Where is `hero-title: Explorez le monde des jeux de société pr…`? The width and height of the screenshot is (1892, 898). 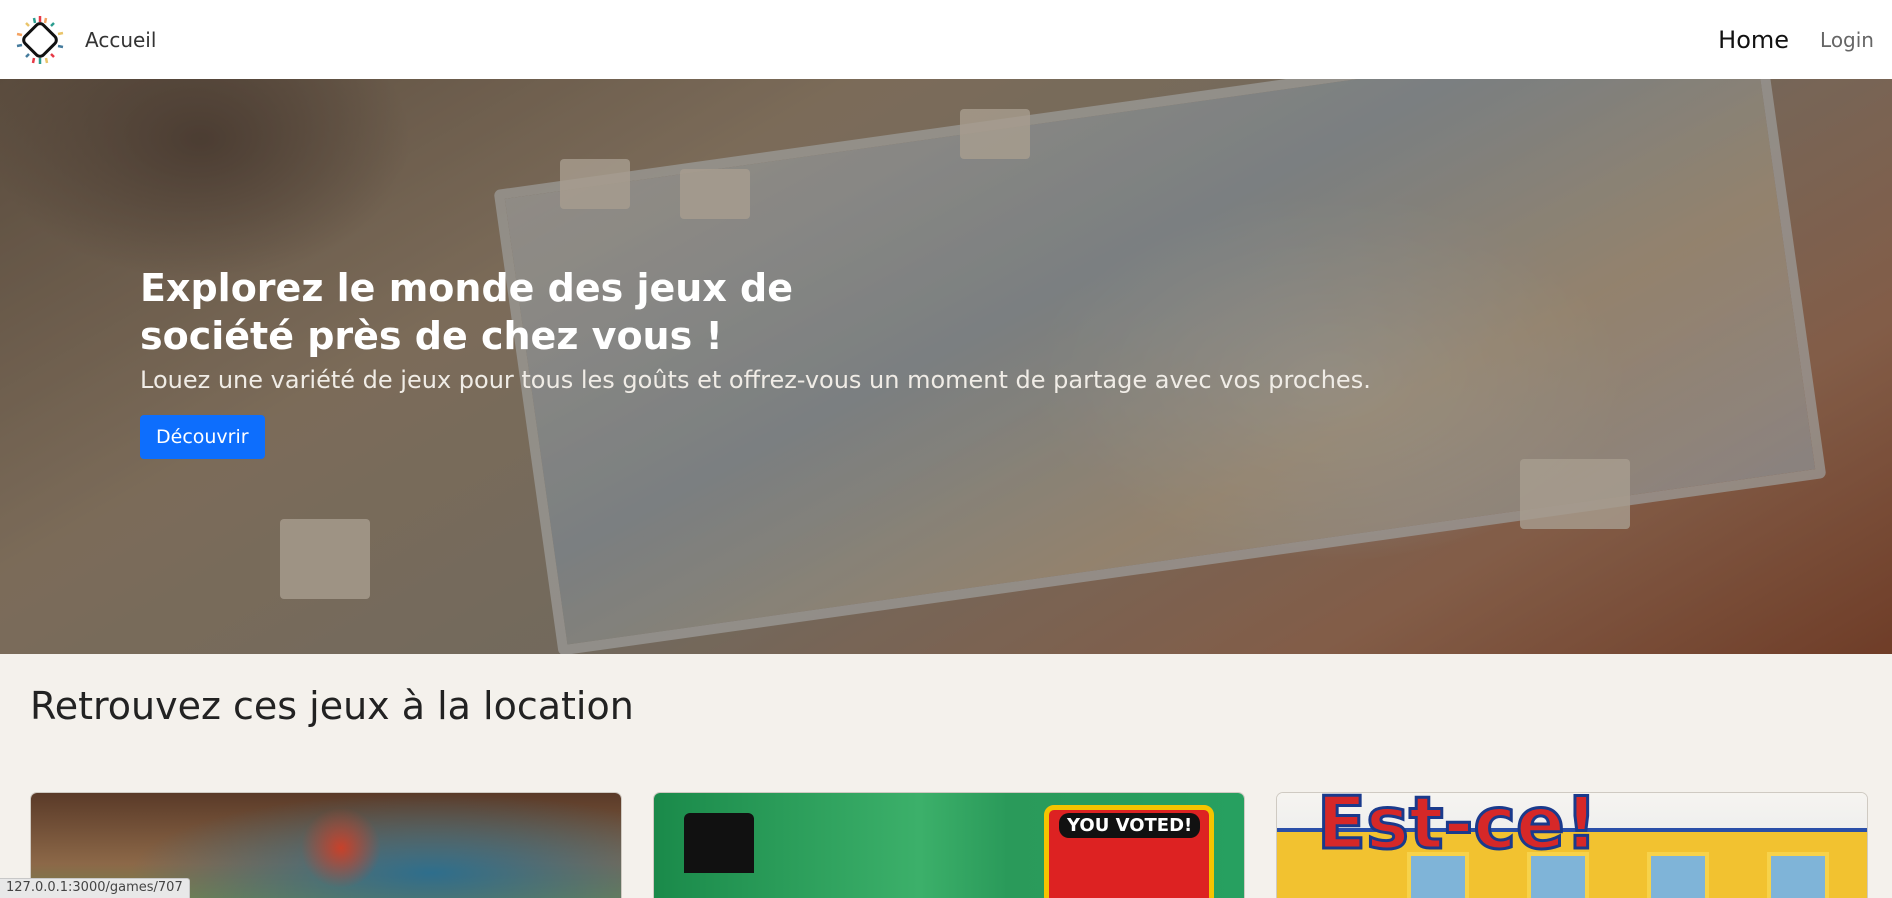 hero-title: Explorez le monde des jeux de société pr… is located at coordinates (467, 312).